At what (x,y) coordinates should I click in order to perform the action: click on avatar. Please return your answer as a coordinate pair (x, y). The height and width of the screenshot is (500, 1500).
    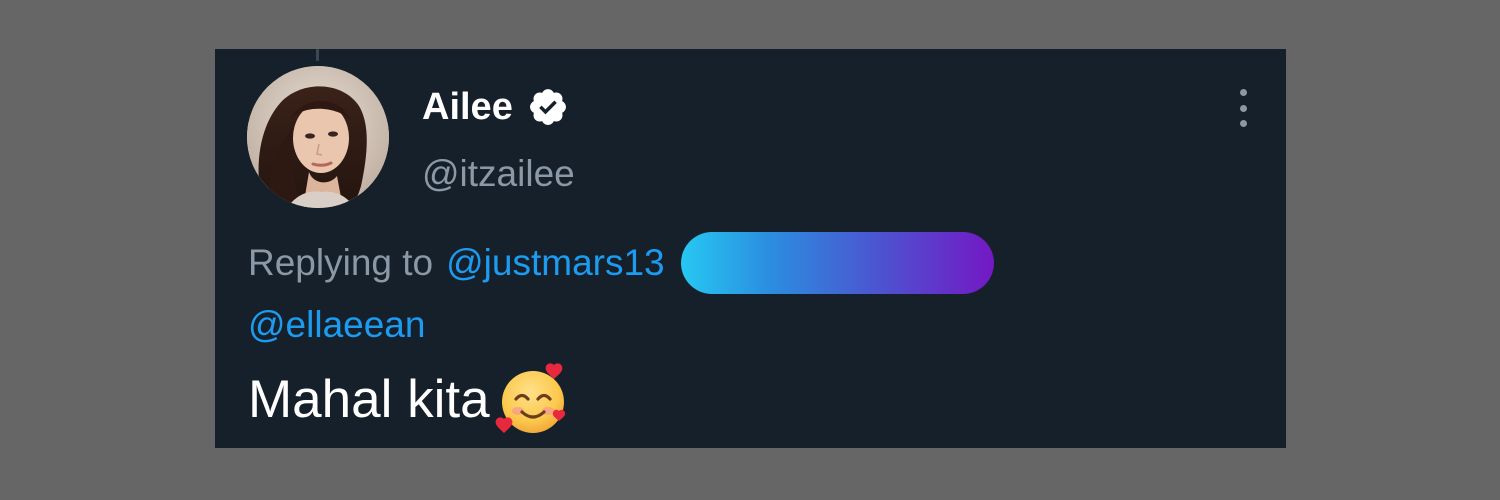
    Looking at the image, I should click on (318, 137).